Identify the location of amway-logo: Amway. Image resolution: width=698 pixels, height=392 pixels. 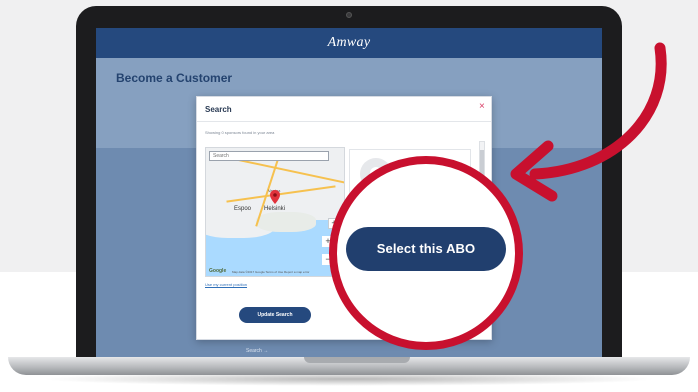
(349, 43).